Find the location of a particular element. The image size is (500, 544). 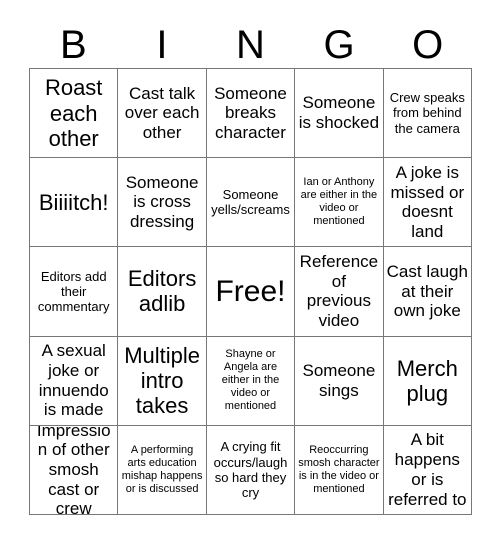

bingo-cell-b1: Roast each other is located at coordinates (74, 114).